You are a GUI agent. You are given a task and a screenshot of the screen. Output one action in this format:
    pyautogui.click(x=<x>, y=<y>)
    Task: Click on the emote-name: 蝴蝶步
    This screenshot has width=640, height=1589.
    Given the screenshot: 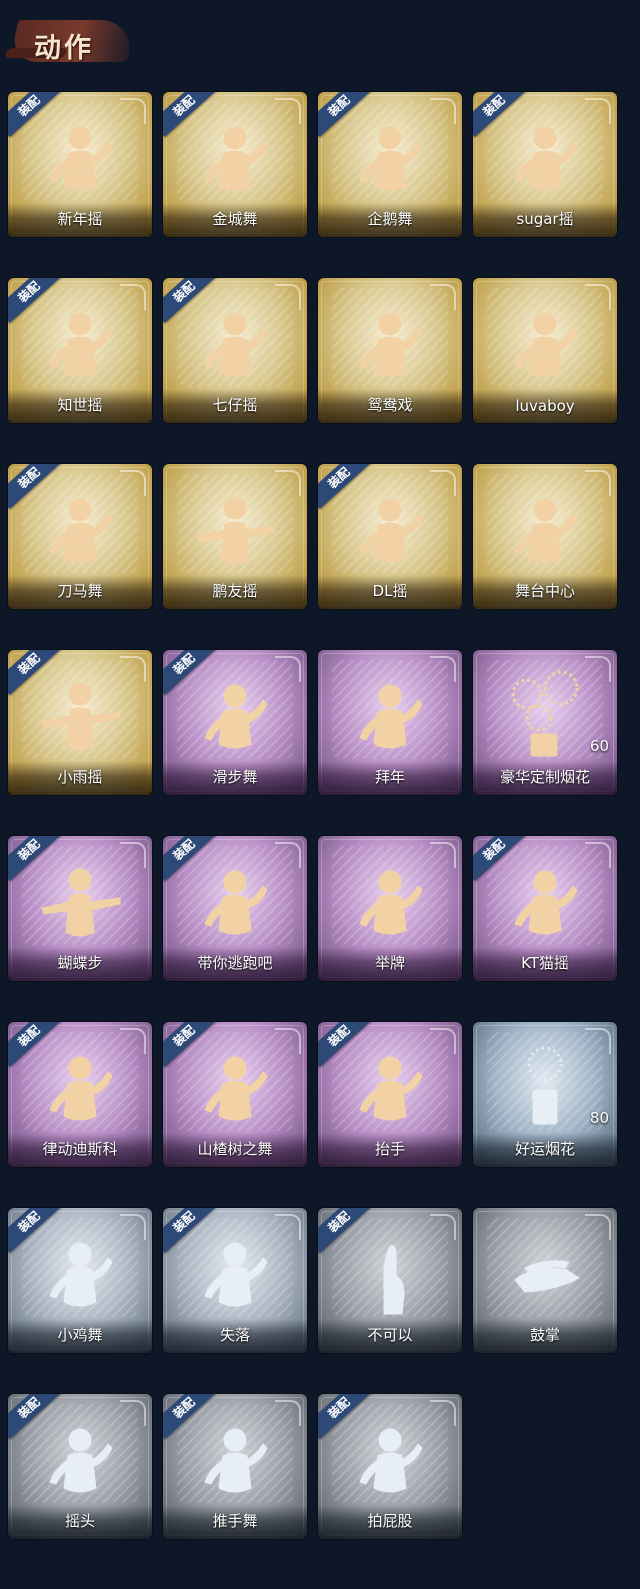 What is the action you would take?
    pyautogui.click(x=80, y=963)
    